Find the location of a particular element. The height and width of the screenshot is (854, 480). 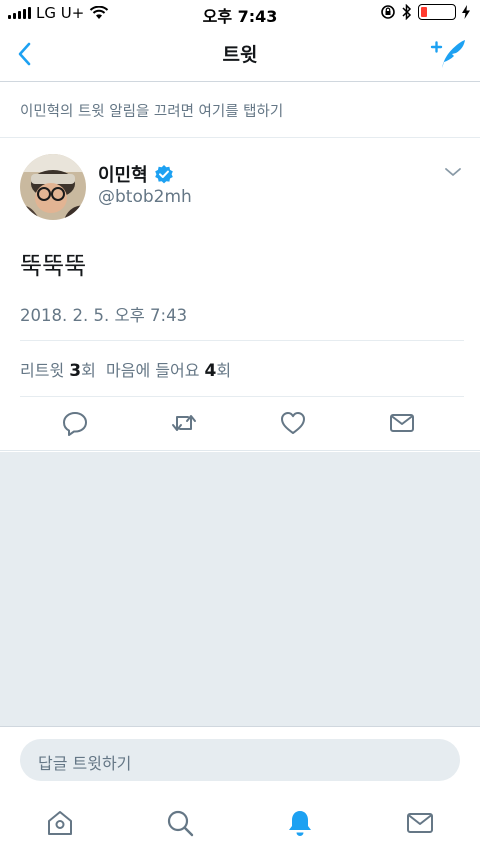

tweet-text: 뚝뚝뚝 is located at coordinates (53, 266).